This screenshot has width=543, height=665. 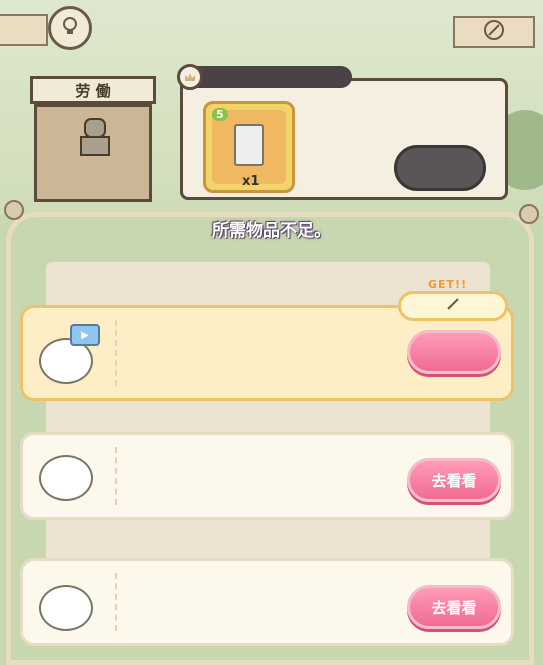 I want to click on lightbulb-icon, so click(x=70, y=28).